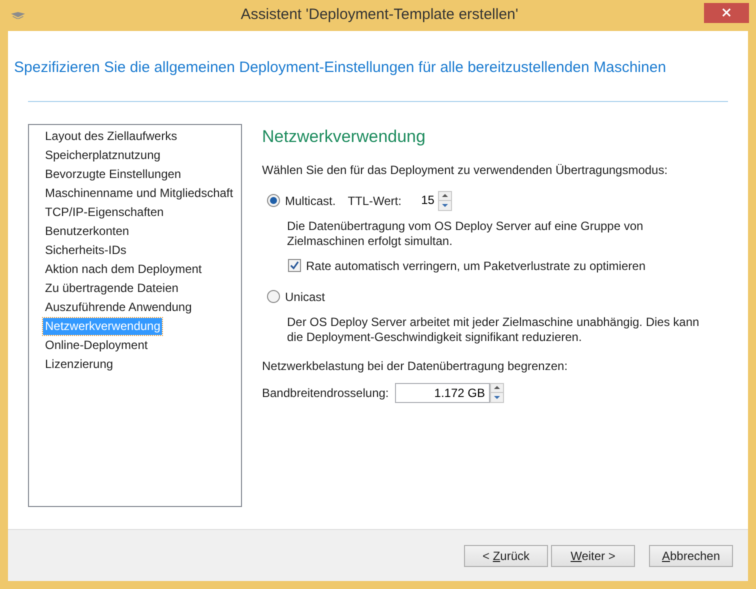  Describe the element at coordinates (326, 393) in the screenshot. I see `throttle-label: Bandbreitendrosselung:` at that location.